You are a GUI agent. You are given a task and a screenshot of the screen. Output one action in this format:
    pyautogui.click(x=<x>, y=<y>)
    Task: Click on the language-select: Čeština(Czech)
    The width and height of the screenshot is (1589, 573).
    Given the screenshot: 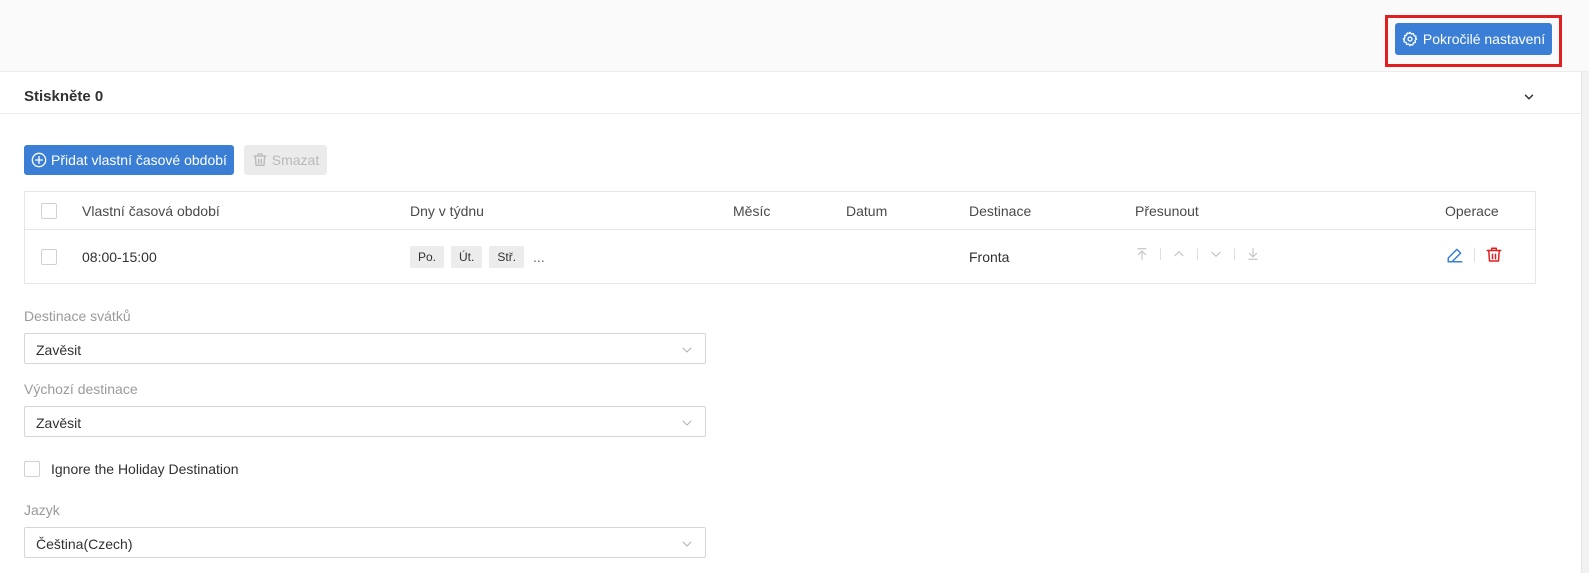 What is the action you would take?
    pyautogui.click(x=365, y=542)
    